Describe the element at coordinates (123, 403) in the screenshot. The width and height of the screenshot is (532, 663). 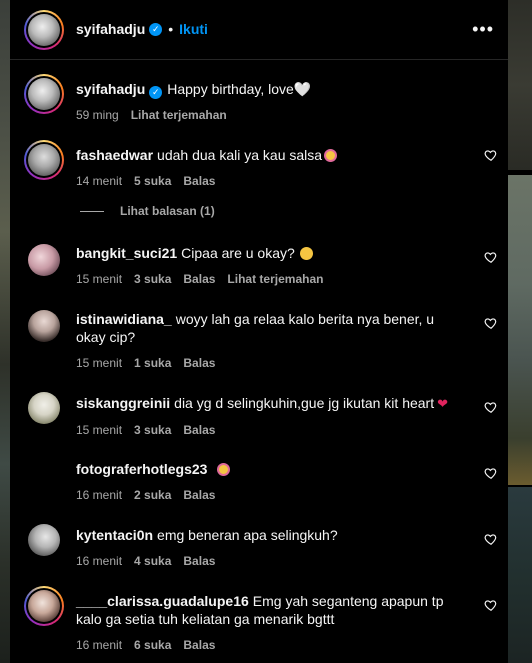
I see `comment-username: siskanggreinii` at that location.